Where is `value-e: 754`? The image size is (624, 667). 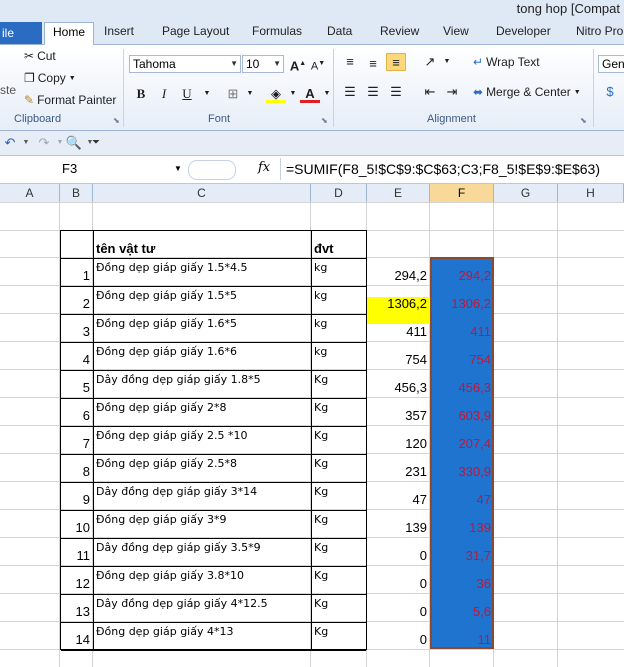 value-e: 754 is located at coordinates (416, 359).